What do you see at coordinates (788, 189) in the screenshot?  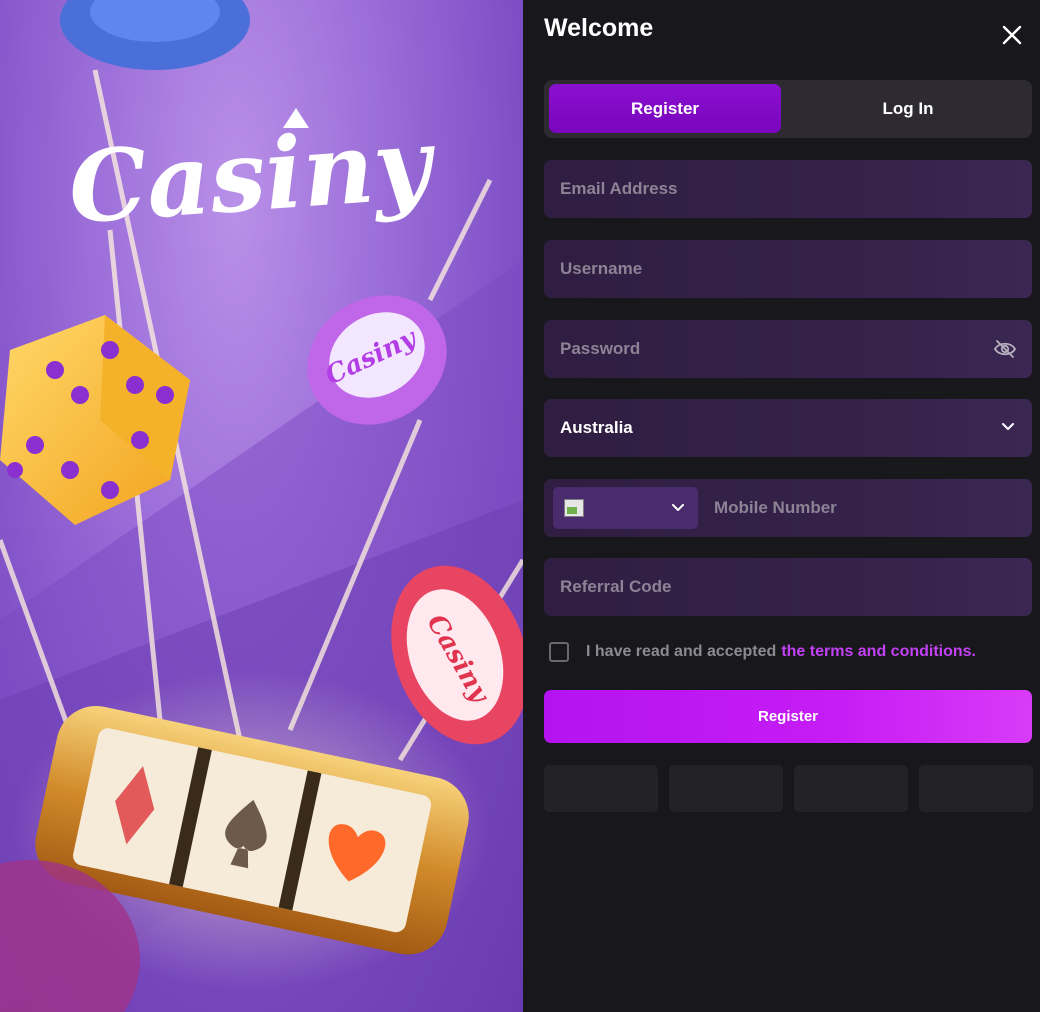 I see `email-field: Email Address` at bounding box center [788, 189].